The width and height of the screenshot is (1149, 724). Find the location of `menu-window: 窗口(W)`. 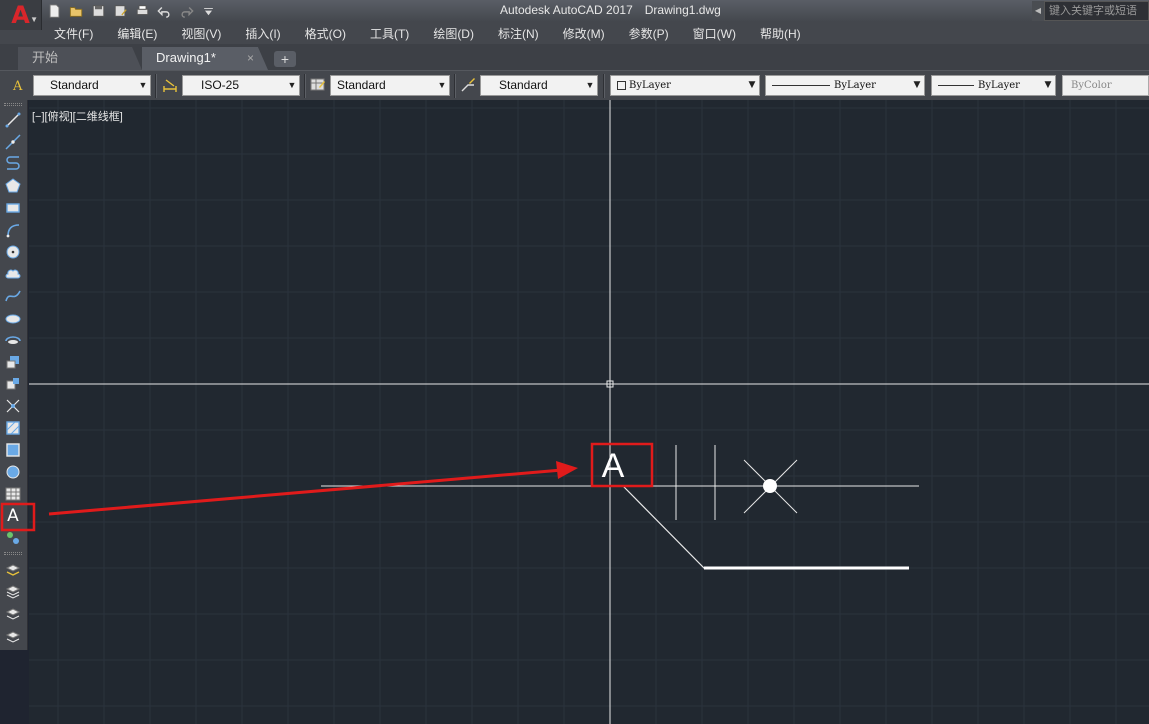

menu-window: 窗口(W) is located at coordinates (714, 33).